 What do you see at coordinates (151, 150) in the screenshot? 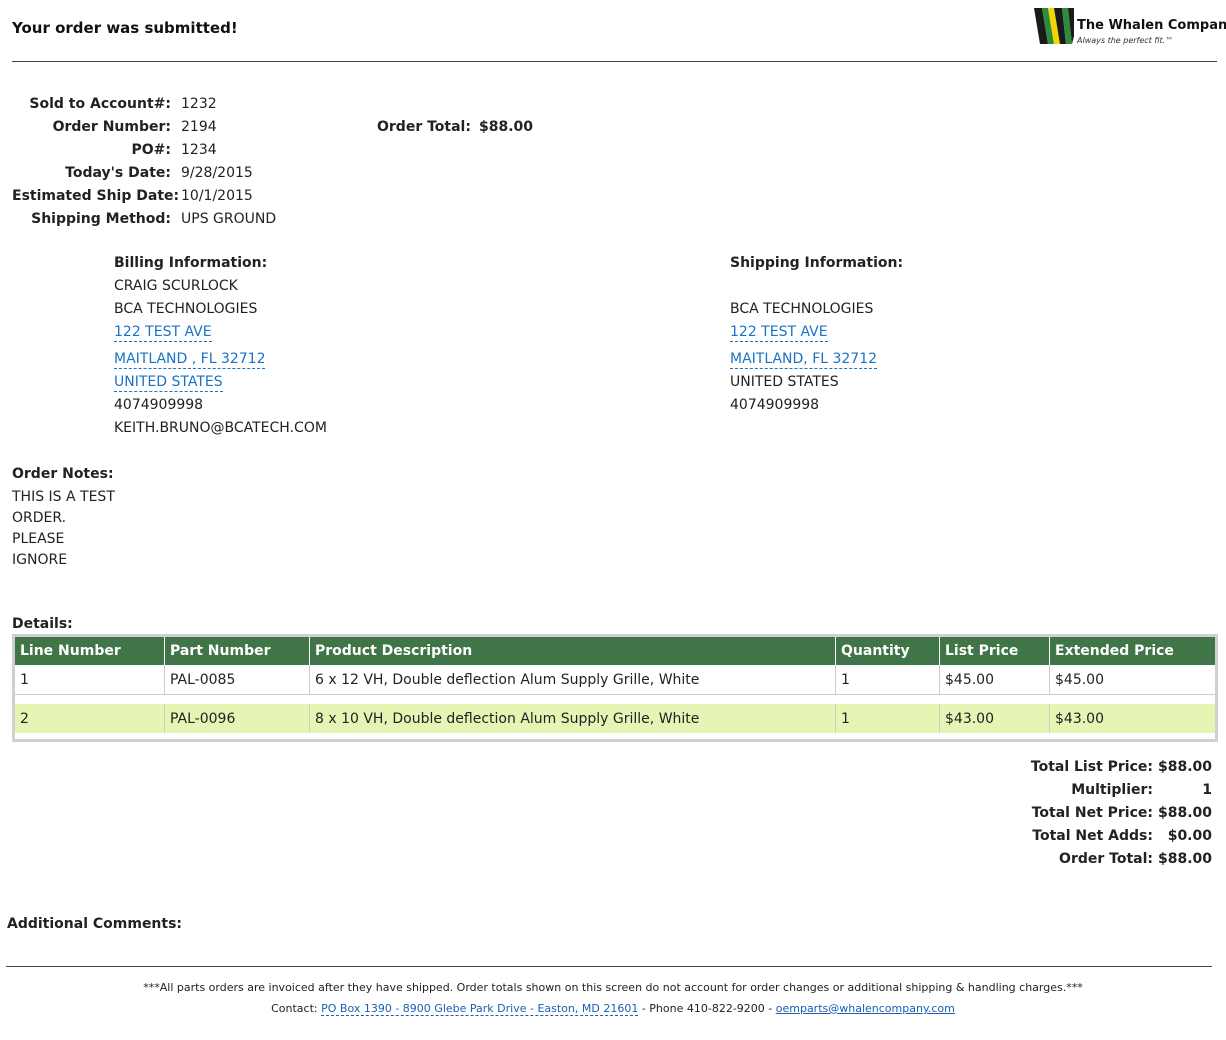
I see `po-label: PO#:` at bounding box center [151, 150].